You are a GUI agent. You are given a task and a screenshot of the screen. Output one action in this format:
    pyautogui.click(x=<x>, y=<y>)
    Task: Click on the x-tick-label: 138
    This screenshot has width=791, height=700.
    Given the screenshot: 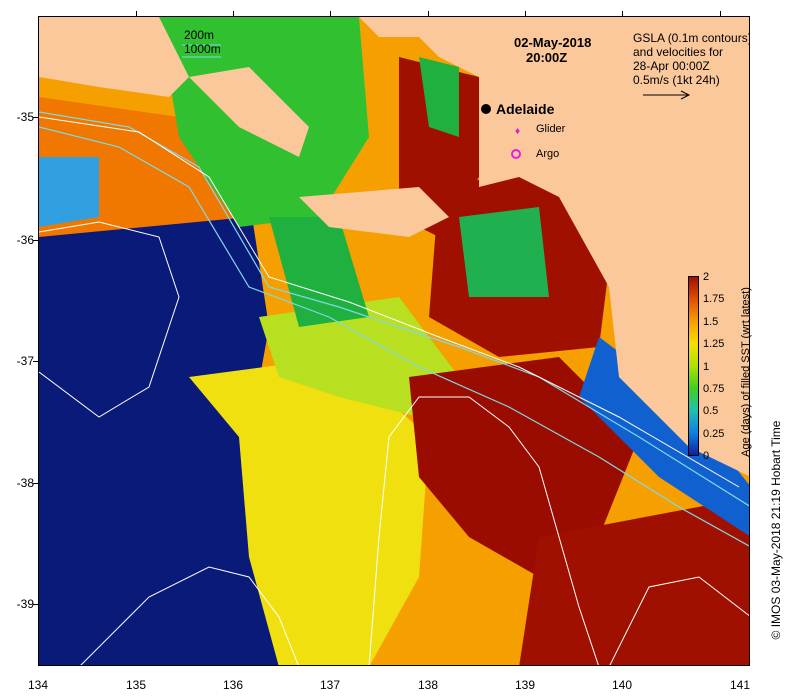 What is the action you would take?
    pyautogui.click(x=428, y=685)
    